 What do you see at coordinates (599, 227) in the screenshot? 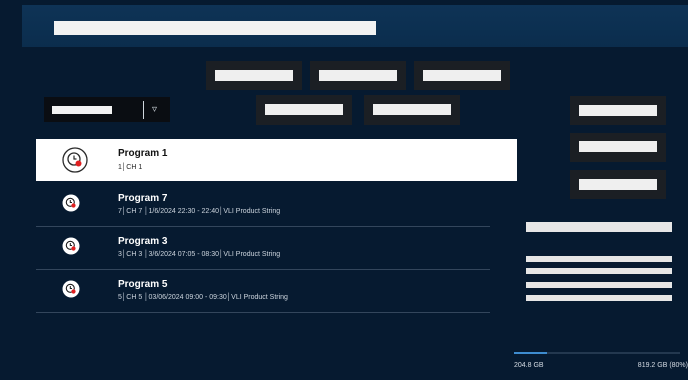
I see `details-heading-placeholder` at bounding box center [599, 227].